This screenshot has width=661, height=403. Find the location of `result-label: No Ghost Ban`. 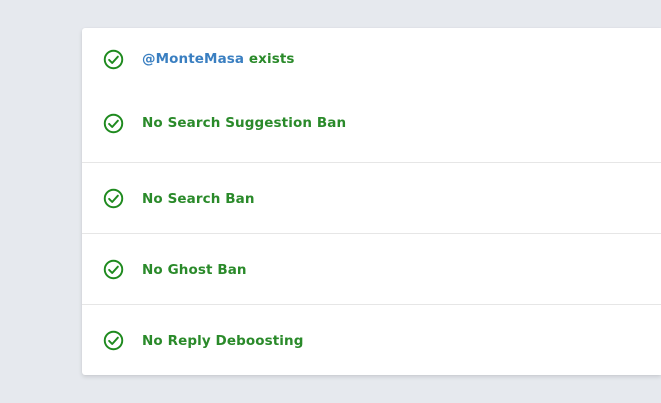

result-label: No Ghost Ban is located at coordinates (194, 269).